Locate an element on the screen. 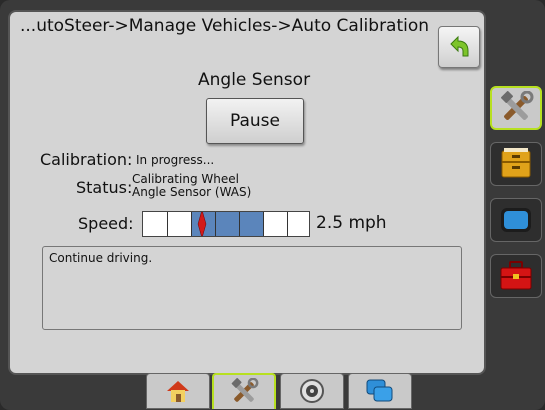  back-arrow-icon is located at coordinates (459, 46).